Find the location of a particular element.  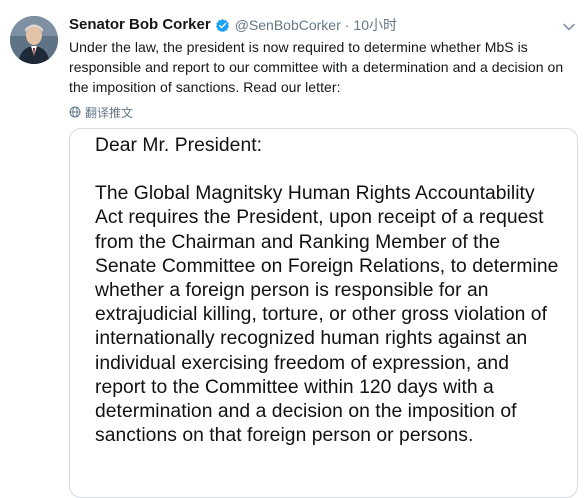

globe-icon is located at coordinates (75, 112).